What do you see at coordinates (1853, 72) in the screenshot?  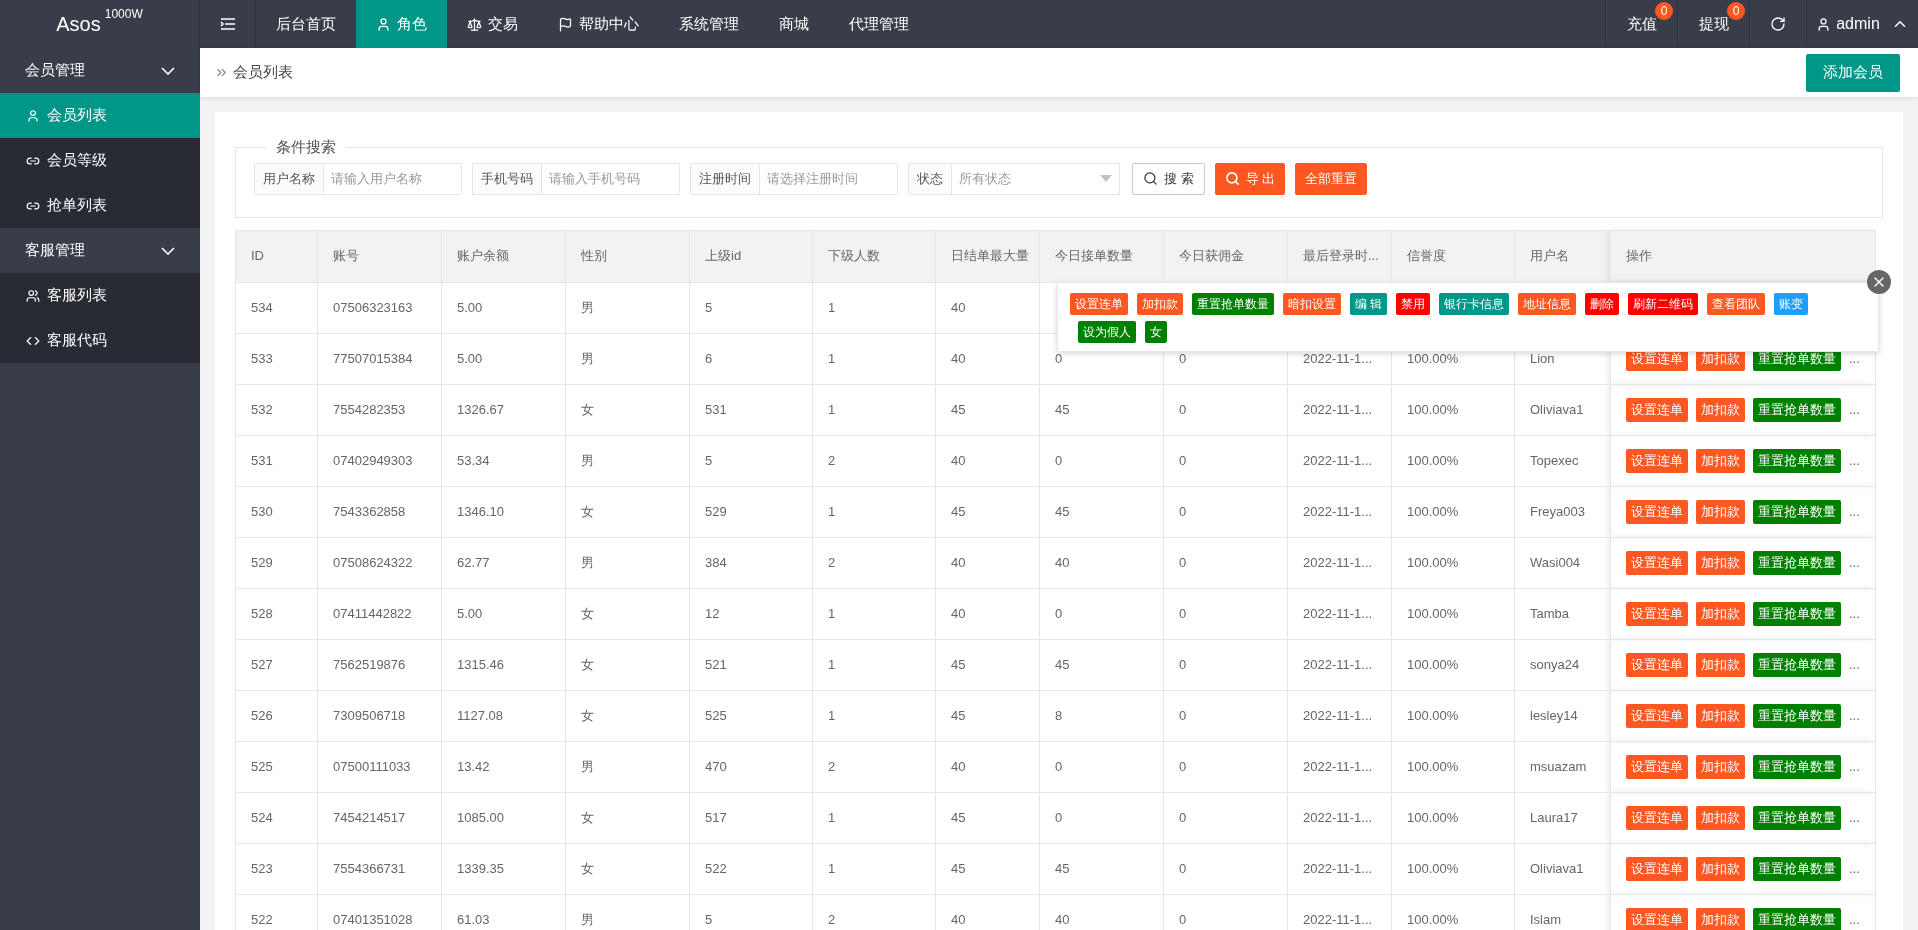 I see `add-member-button: 添加会员` at bounding box center [1853, 72].